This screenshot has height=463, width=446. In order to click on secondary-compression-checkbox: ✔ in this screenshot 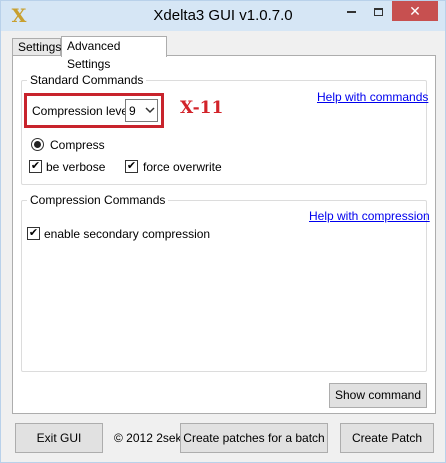, I will do `click(33, 233)`.